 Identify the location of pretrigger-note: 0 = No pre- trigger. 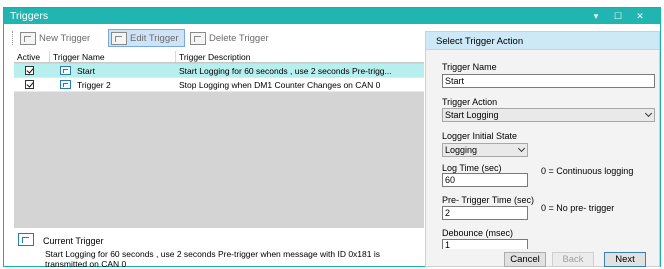
(578, 208).